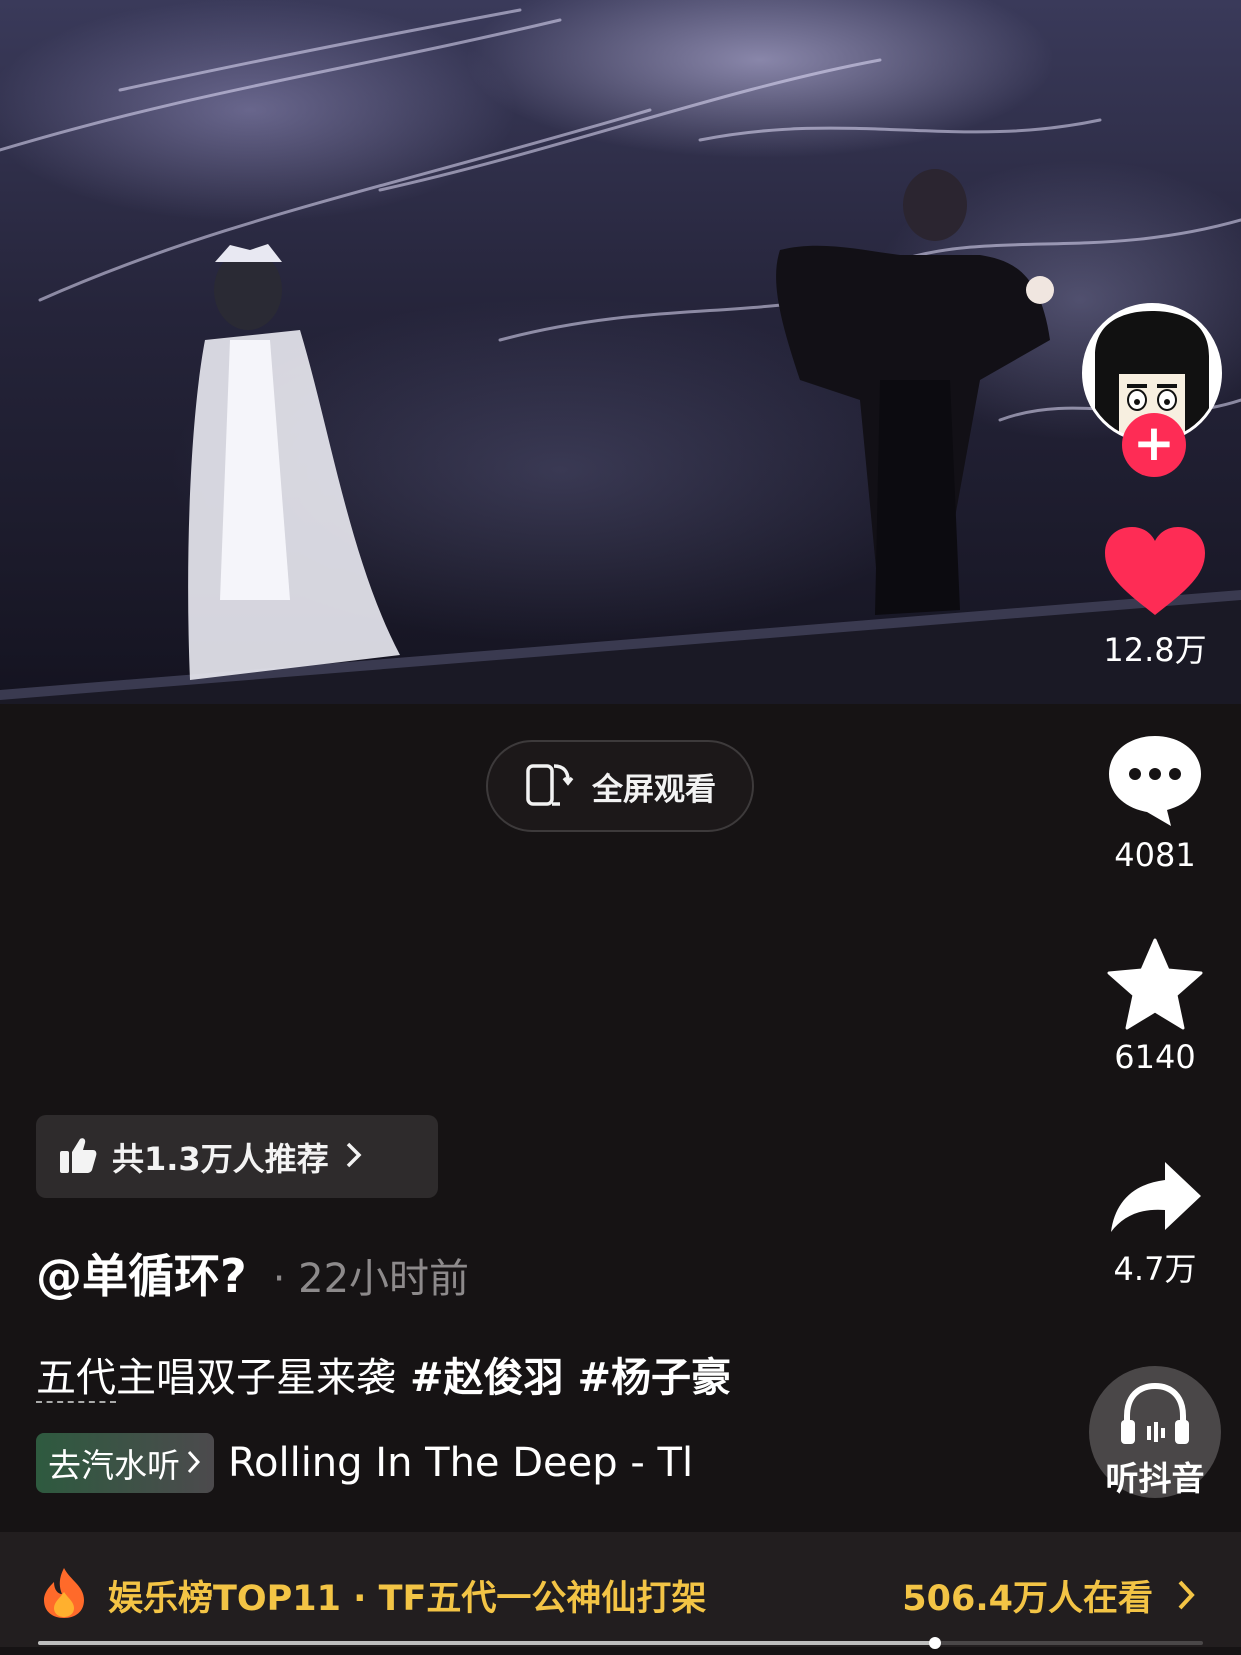  Describe the element at coordinates (256, 1378) in the screenshot. I see `caption-text: 主唱双子星来袭` at that location.